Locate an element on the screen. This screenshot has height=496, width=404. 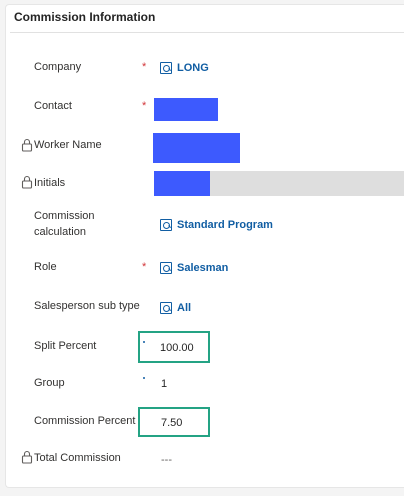
worker-name-label: Worker Name is located at coordinates (68, 145).